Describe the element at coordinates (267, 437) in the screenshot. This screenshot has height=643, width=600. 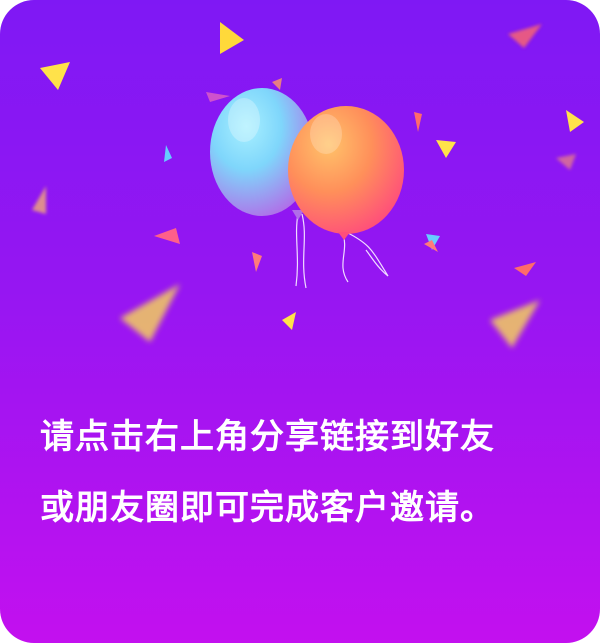
I see `invite-instruction-line-1: 请点击右上角分享链接到好友` at that location.